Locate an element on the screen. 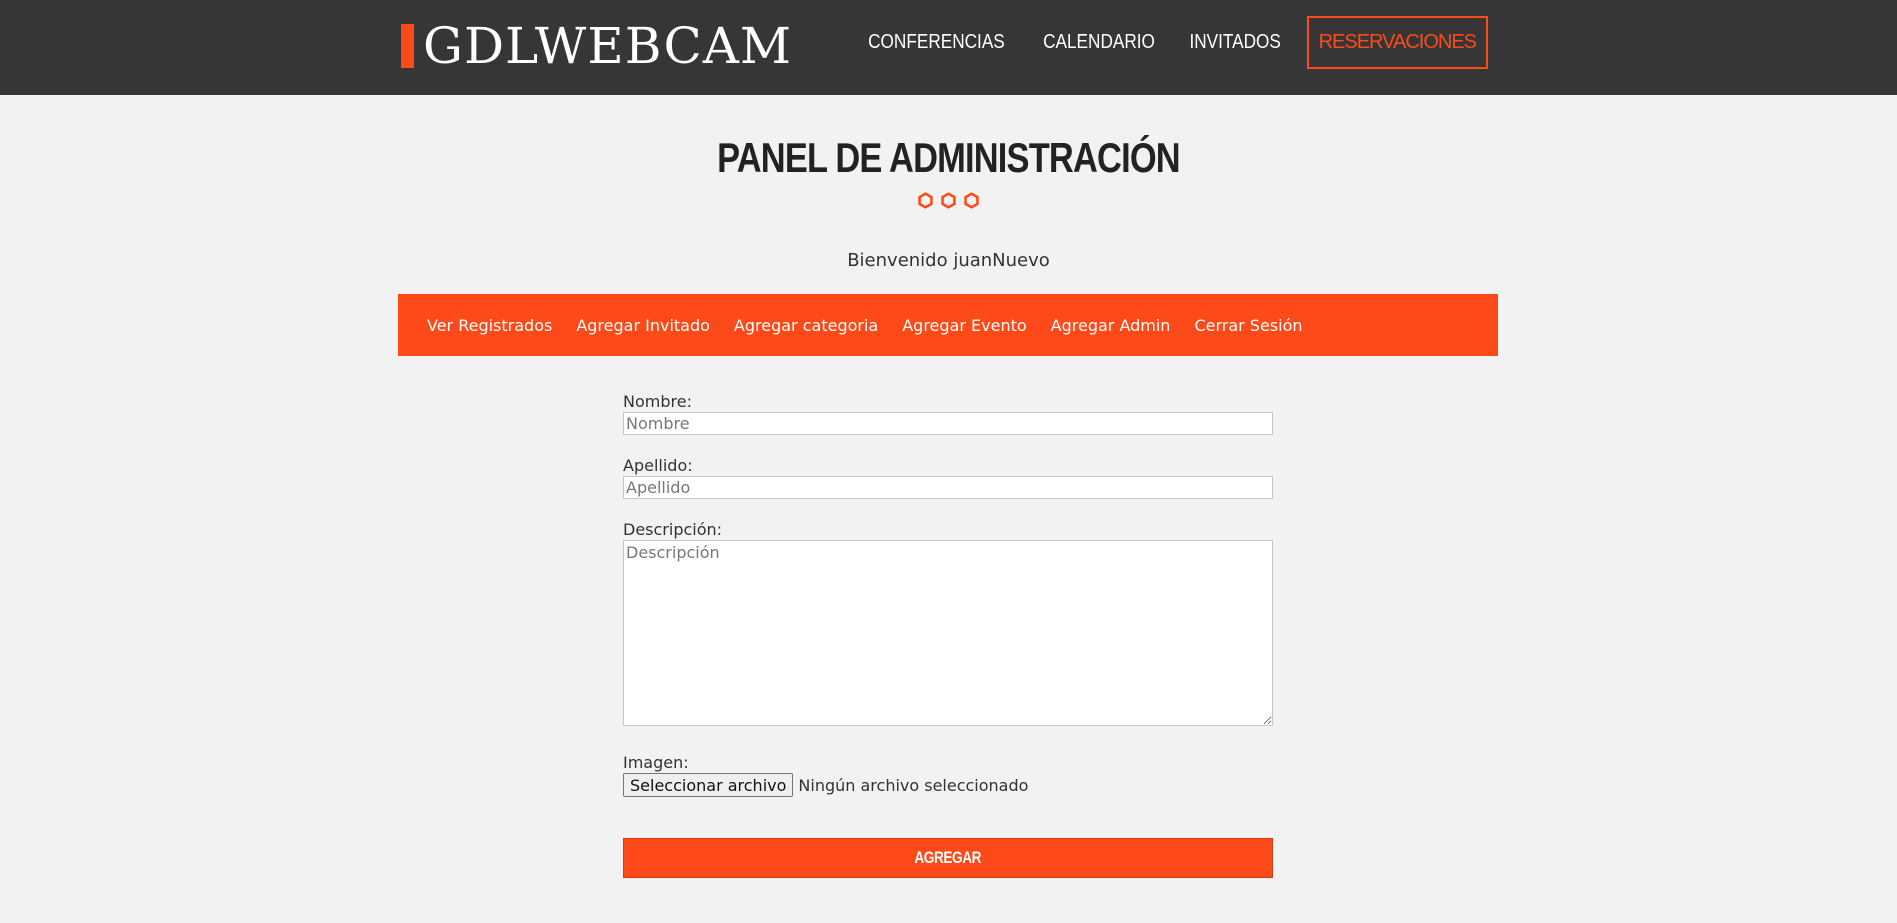 This screenshot has width=1897, height=923. site-logo: GDLWEBCAM is located at coordinates (596, 46).